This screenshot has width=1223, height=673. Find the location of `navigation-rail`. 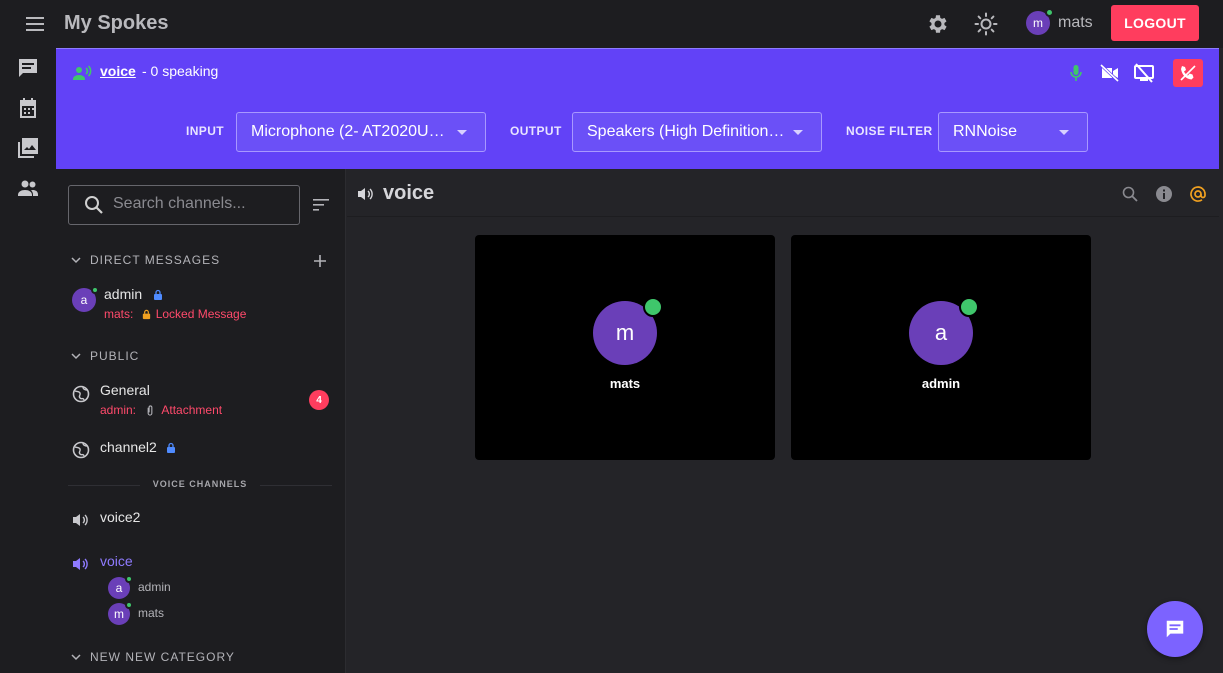

navigation-rail is located at coordinates (28, 360).